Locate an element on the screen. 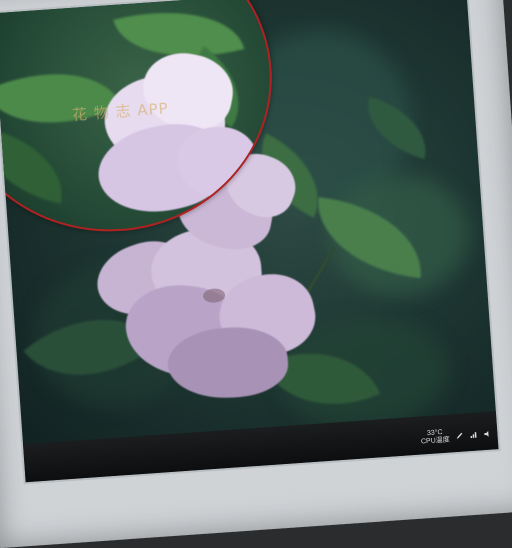 Image resolution: width=512 pixels, height=548 pixels. cpu-temp-label: CPU温度 is located at coordinates (435, 441).